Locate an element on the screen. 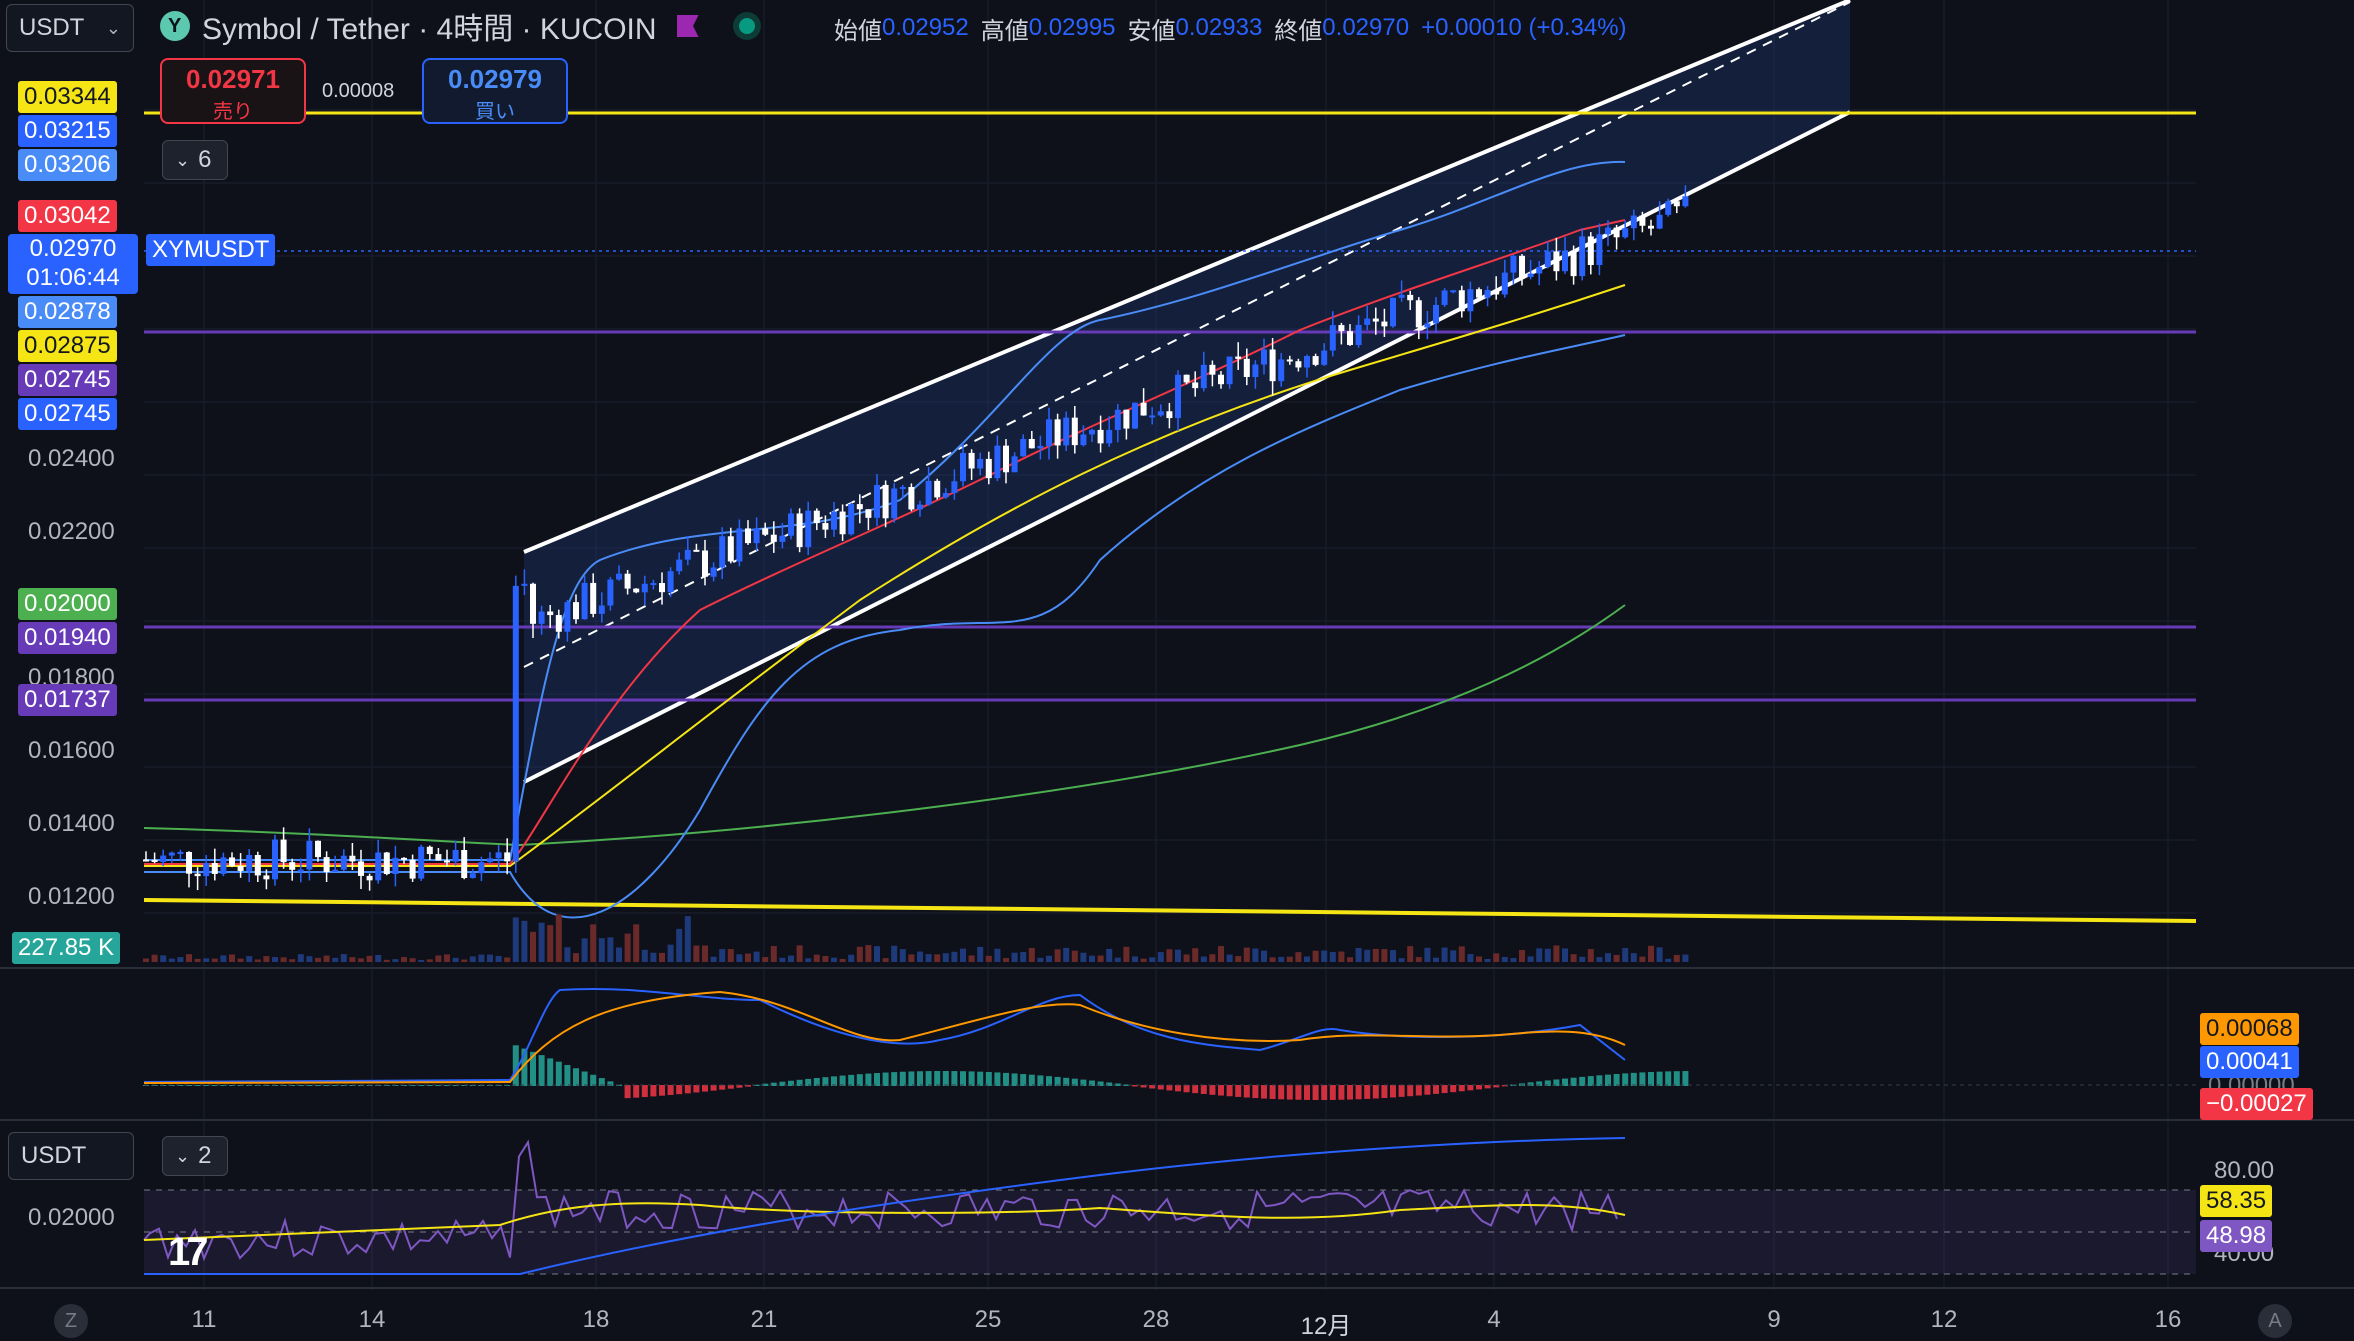 This screenshot has height=1341, width=2354. timezone-button: Z is located at coordinates (71, 1321).